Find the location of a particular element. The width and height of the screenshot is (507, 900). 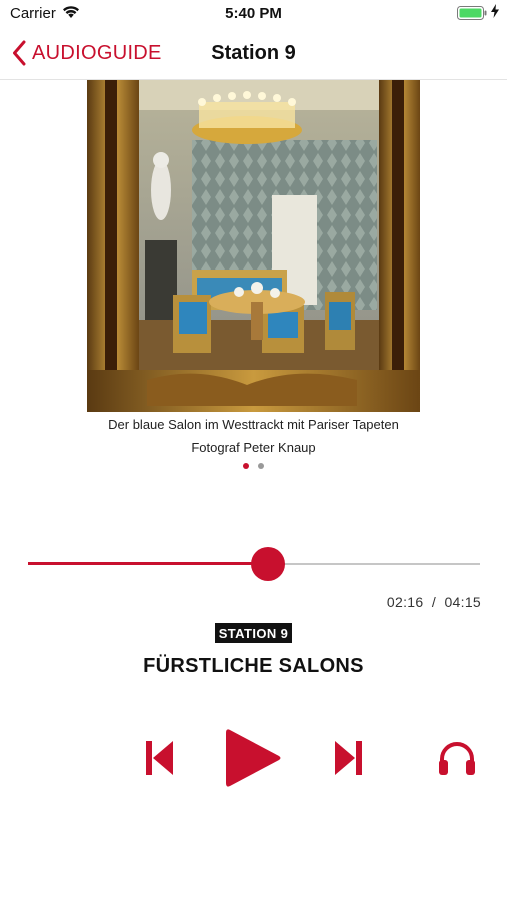

skip-previous-icon is located at coordinates (160, 758).